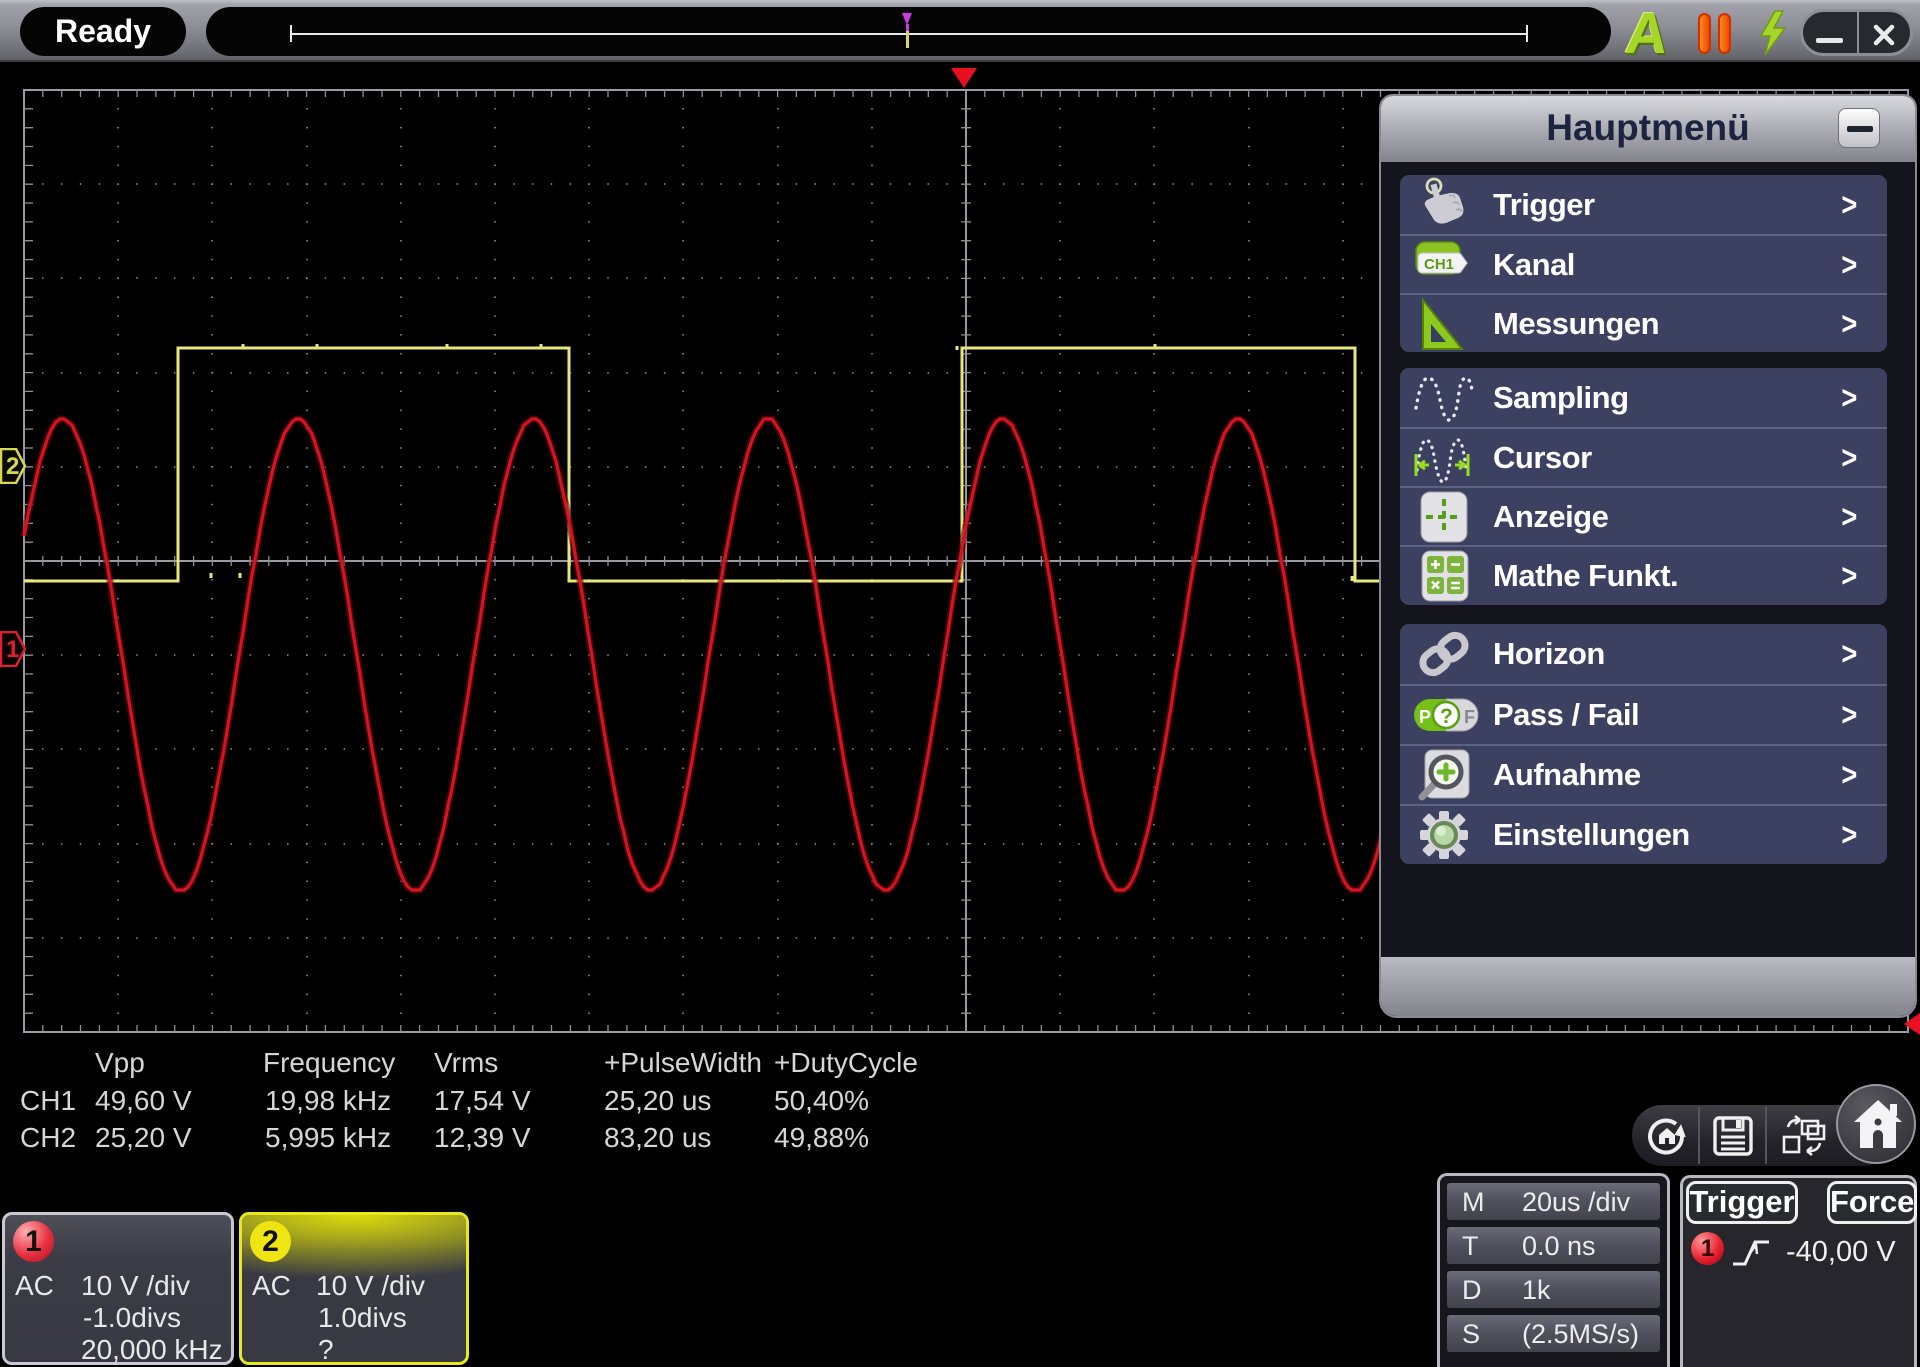 The height and width of the screenshot is (1367, 1920). I want to click on svg-text: 1, so click(12, 649).